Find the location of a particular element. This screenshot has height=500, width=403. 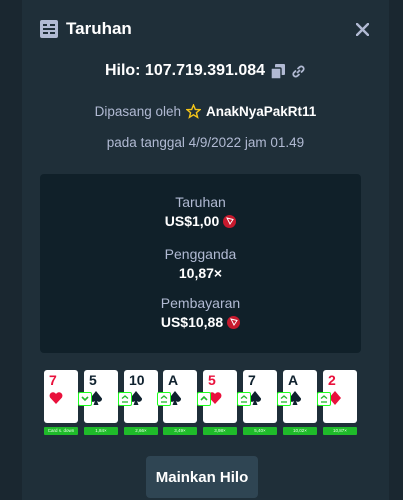

multiplier-label: Pengganda is located at coordinates (200, 254).